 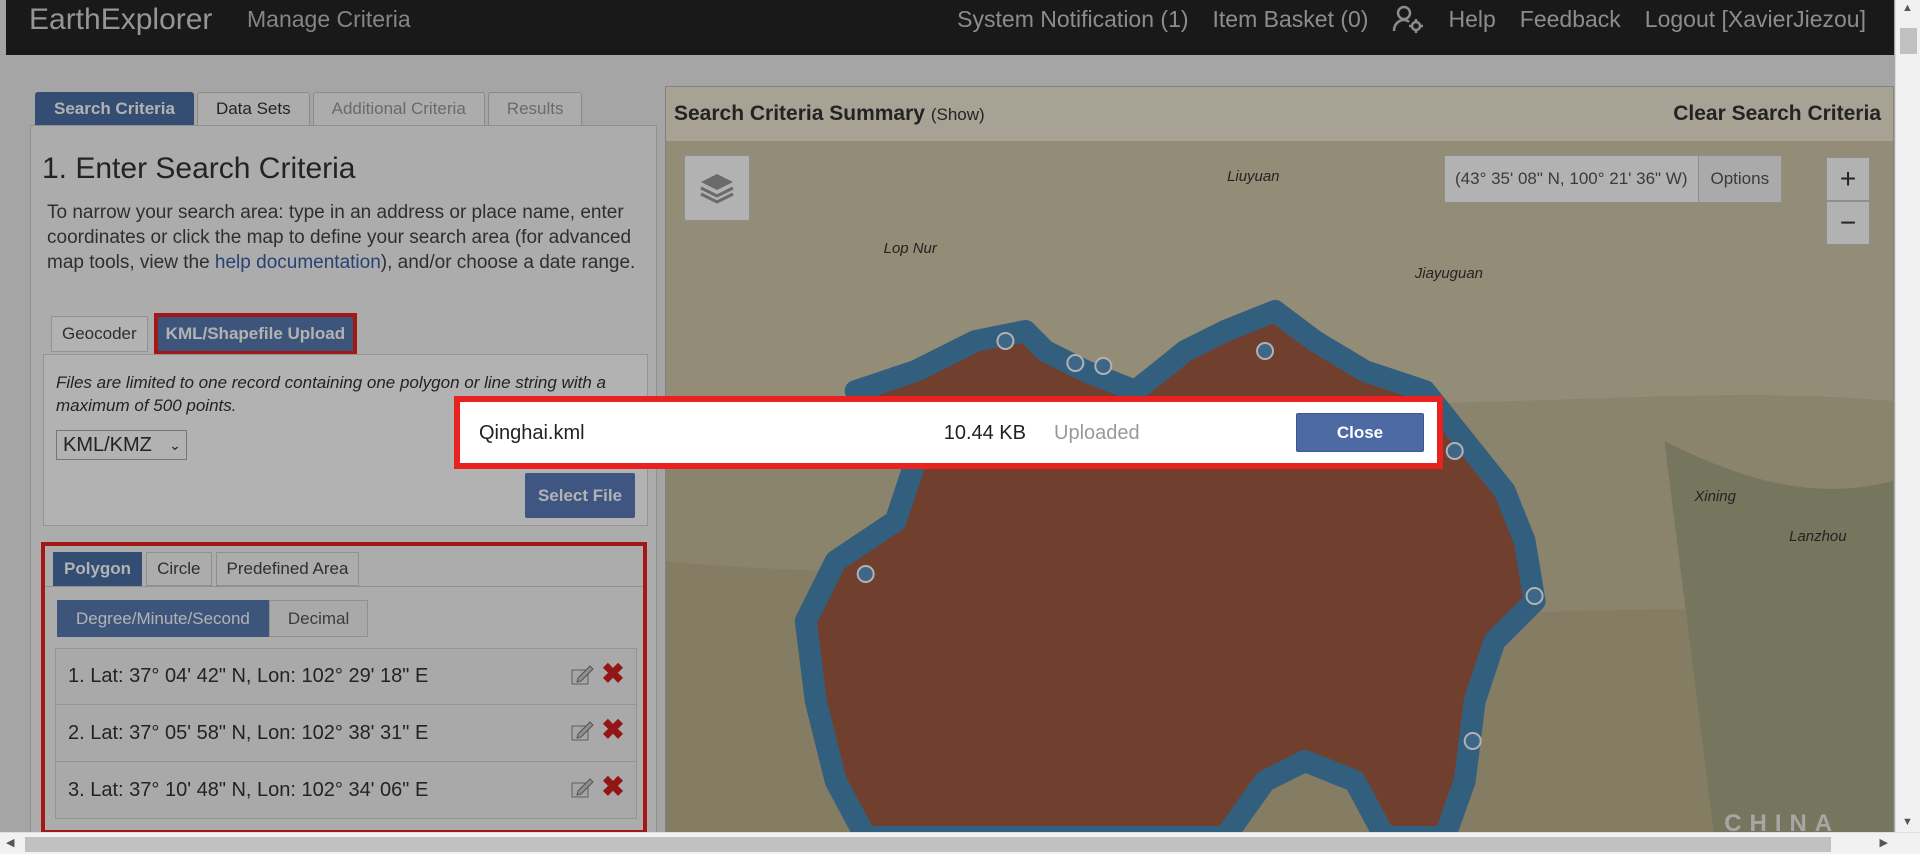 What do you see at coordinates (1907, 8) in the screenshot?
I see `scroll-up-icon: ▲` at bounding box center [1907, 8].